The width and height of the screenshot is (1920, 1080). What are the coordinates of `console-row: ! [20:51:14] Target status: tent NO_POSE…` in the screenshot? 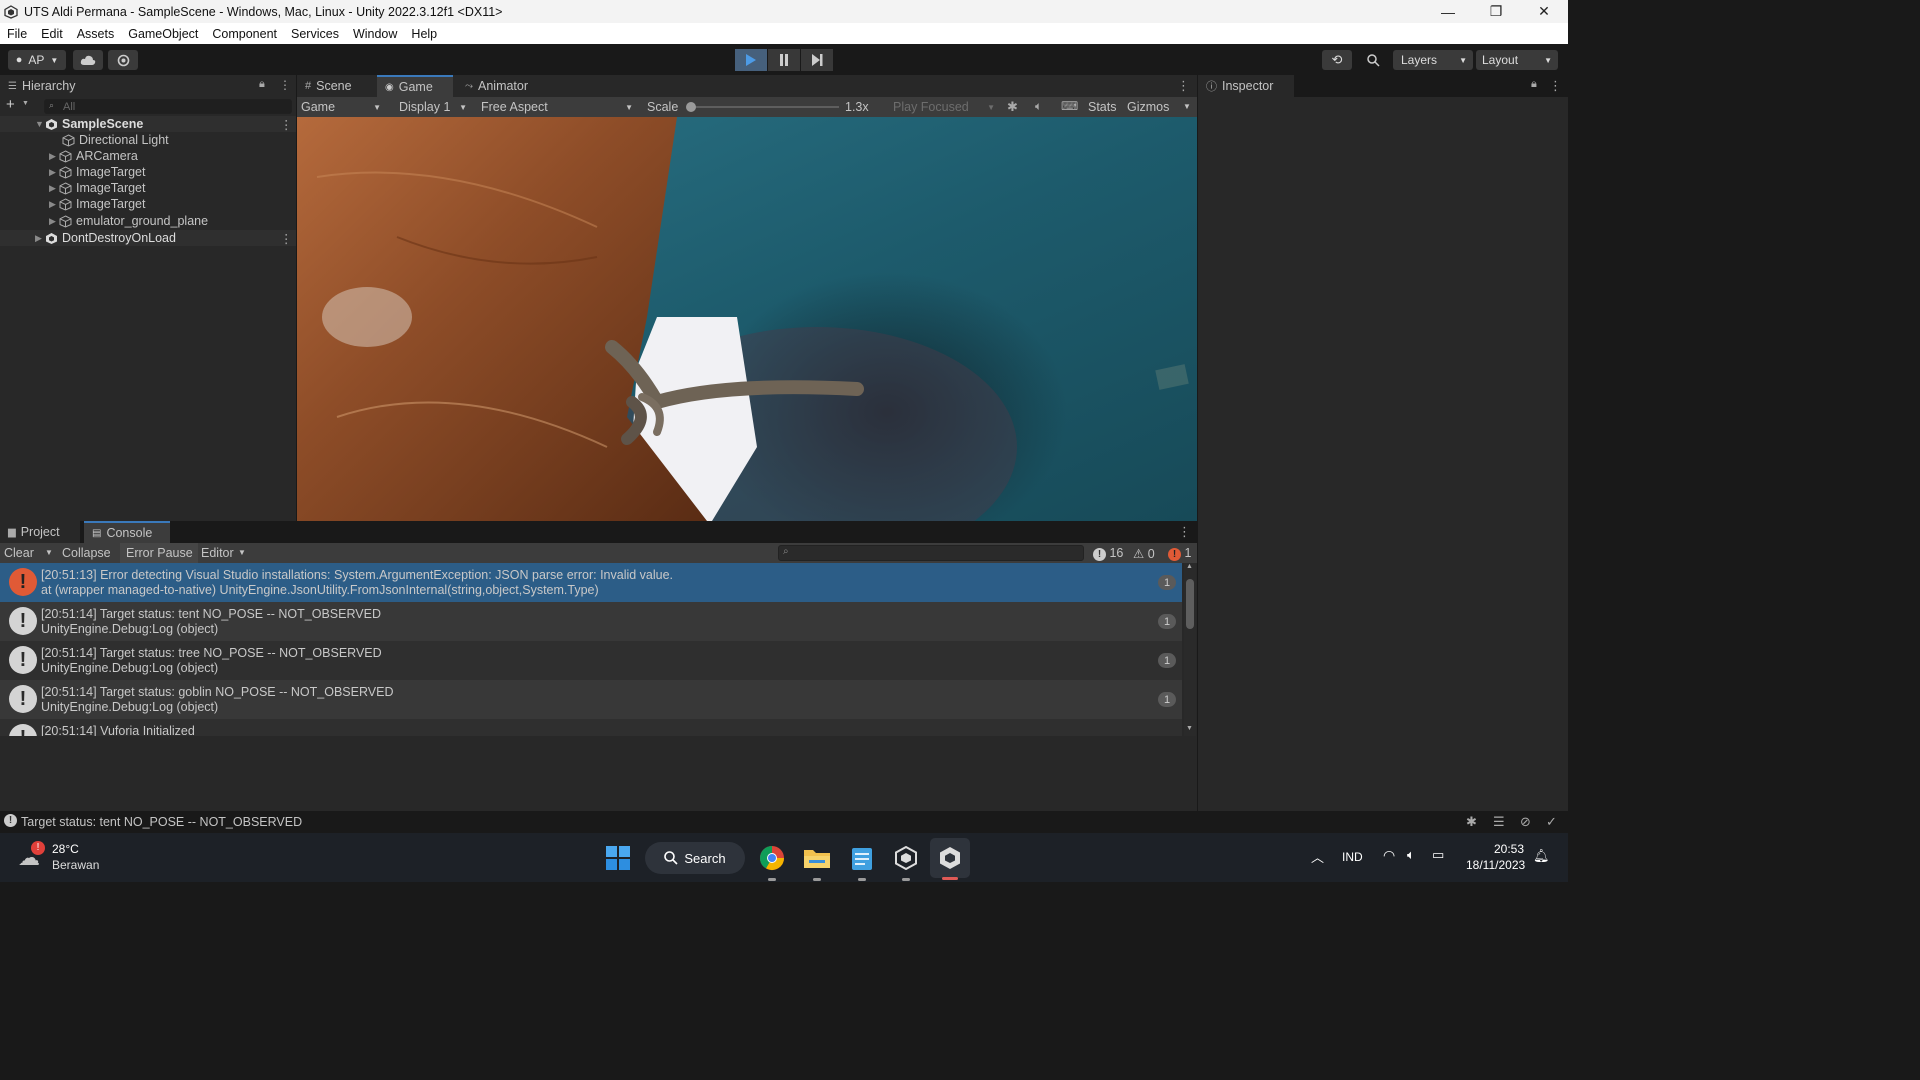 It's located at (591, 621).